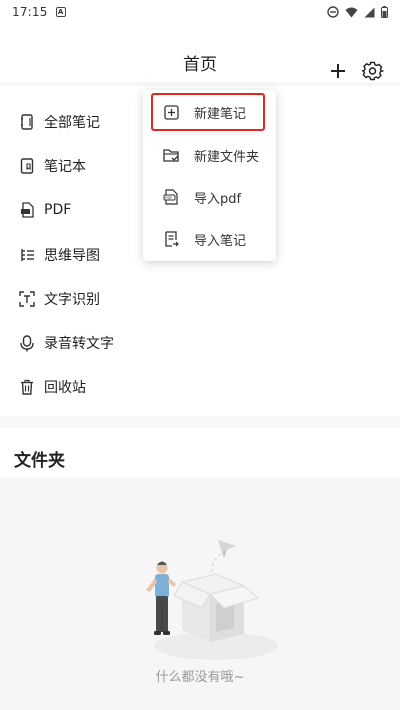  I want to click on nav-item-label: 思维导图, so click(72, 256).